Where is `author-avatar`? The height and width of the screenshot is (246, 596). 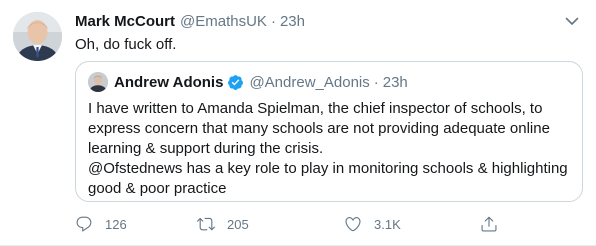
author-avatar is located at coordinates (37, 36).